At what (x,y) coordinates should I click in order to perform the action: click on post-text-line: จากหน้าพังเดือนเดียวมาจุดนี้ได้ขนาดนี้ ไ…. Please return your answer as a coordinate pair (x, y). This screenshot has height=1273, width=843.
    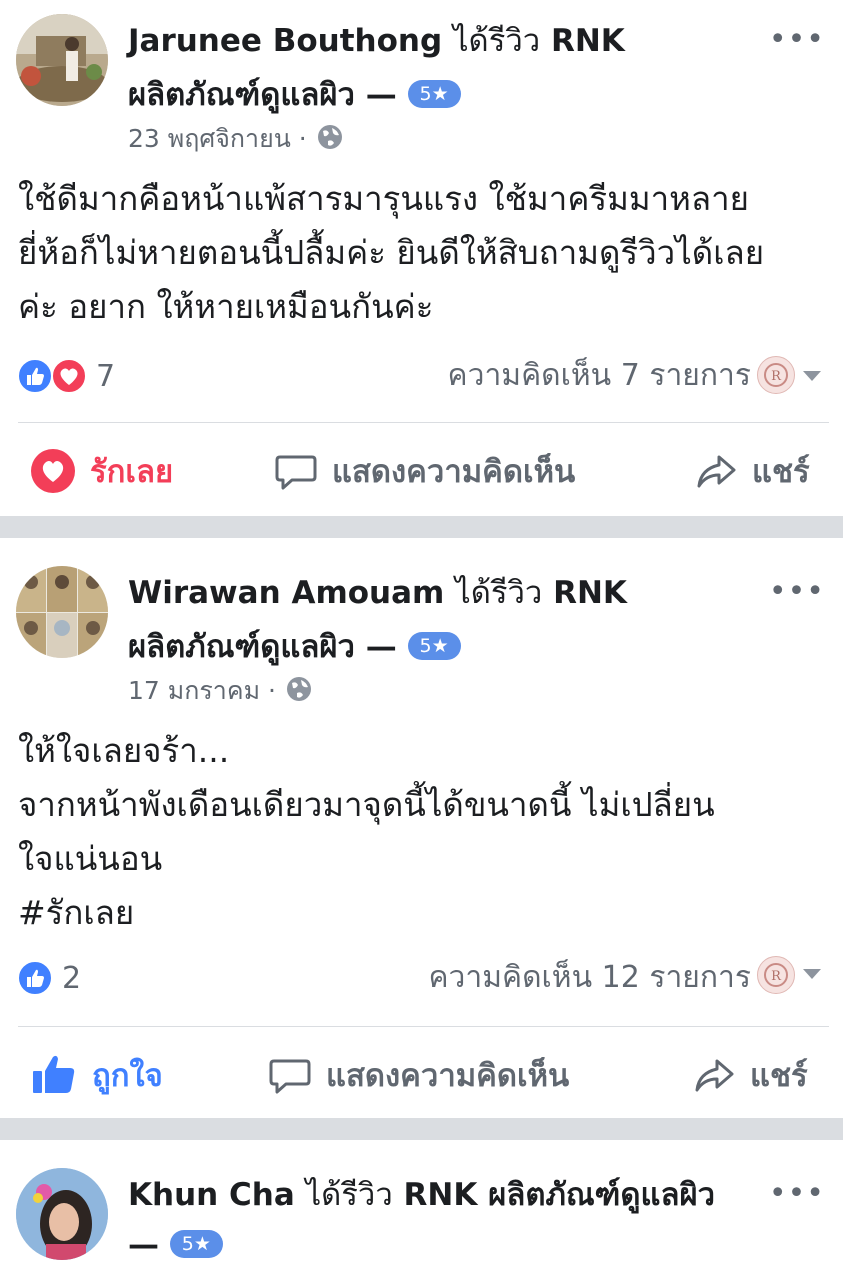
    Looking at the image, I should click on (366, 804).